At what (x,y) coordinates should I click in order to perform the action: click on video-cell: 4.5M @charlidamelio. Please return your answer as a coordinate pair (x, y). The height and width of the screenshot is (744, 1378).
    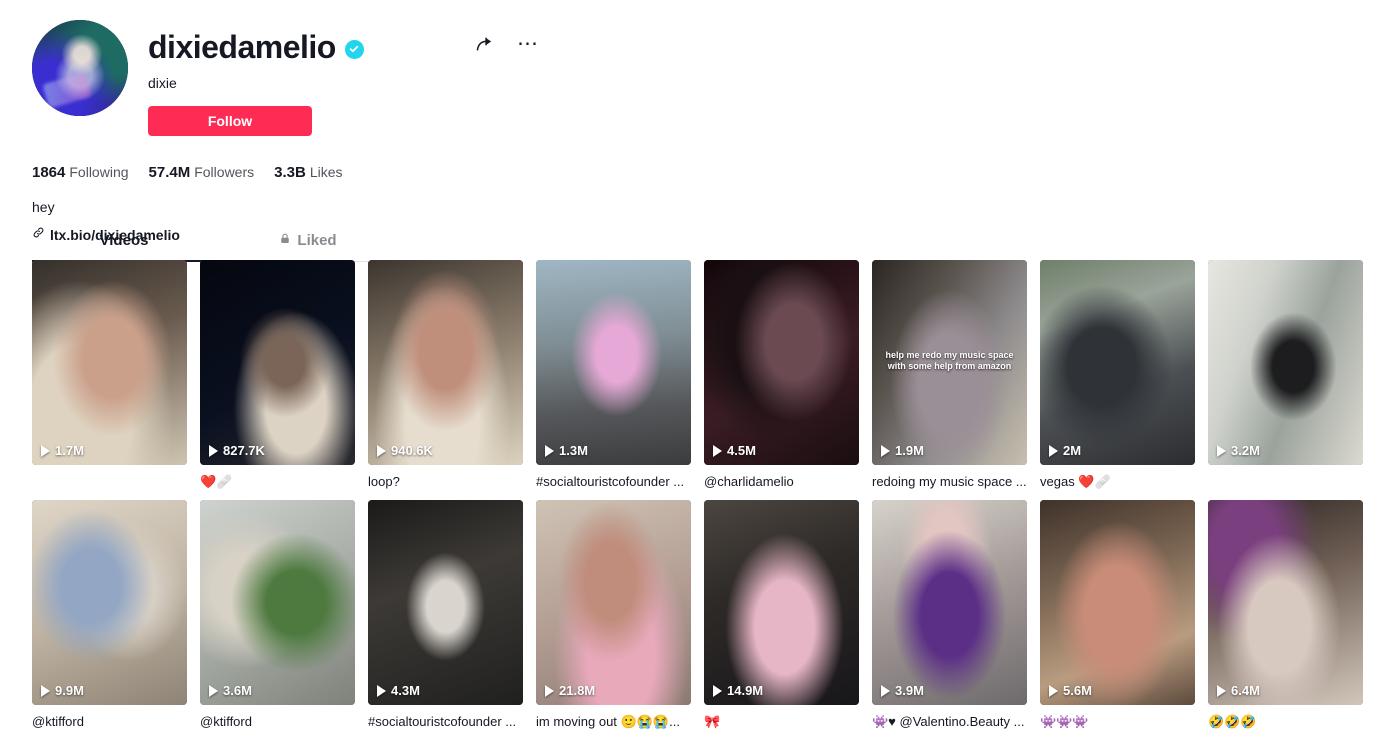
    Looking at the image, I should click on (781, 375).